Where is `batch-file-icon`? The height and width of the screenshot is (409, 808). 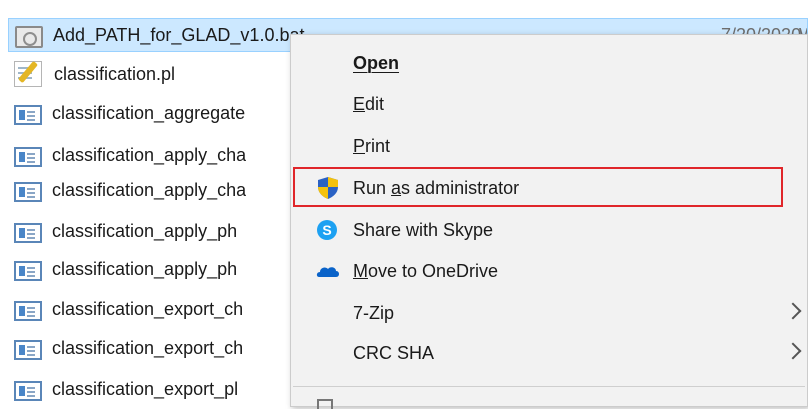 batch-file-icon is located at coordinates (29, 36).